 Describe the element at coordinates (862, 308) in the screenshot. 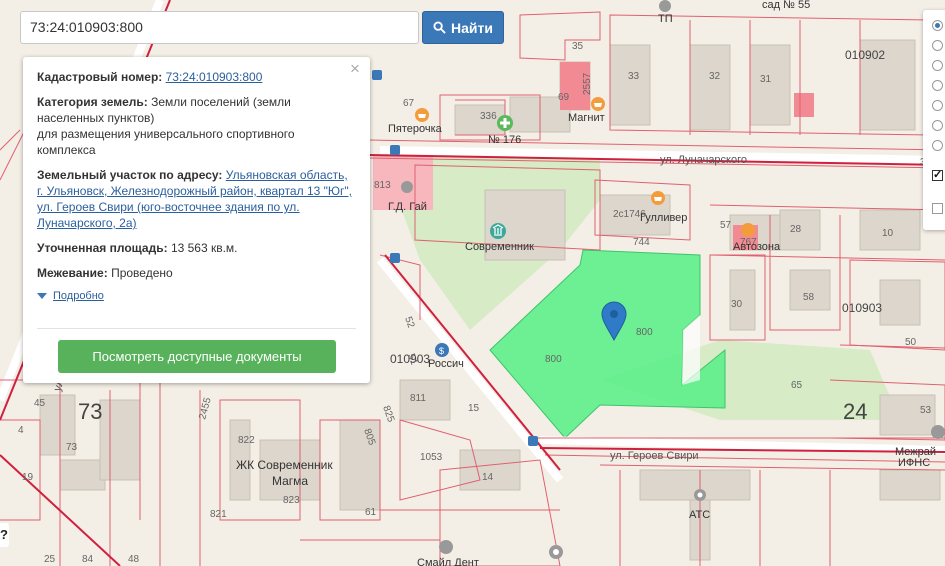

I see `quarter-label: 010903` at that location.